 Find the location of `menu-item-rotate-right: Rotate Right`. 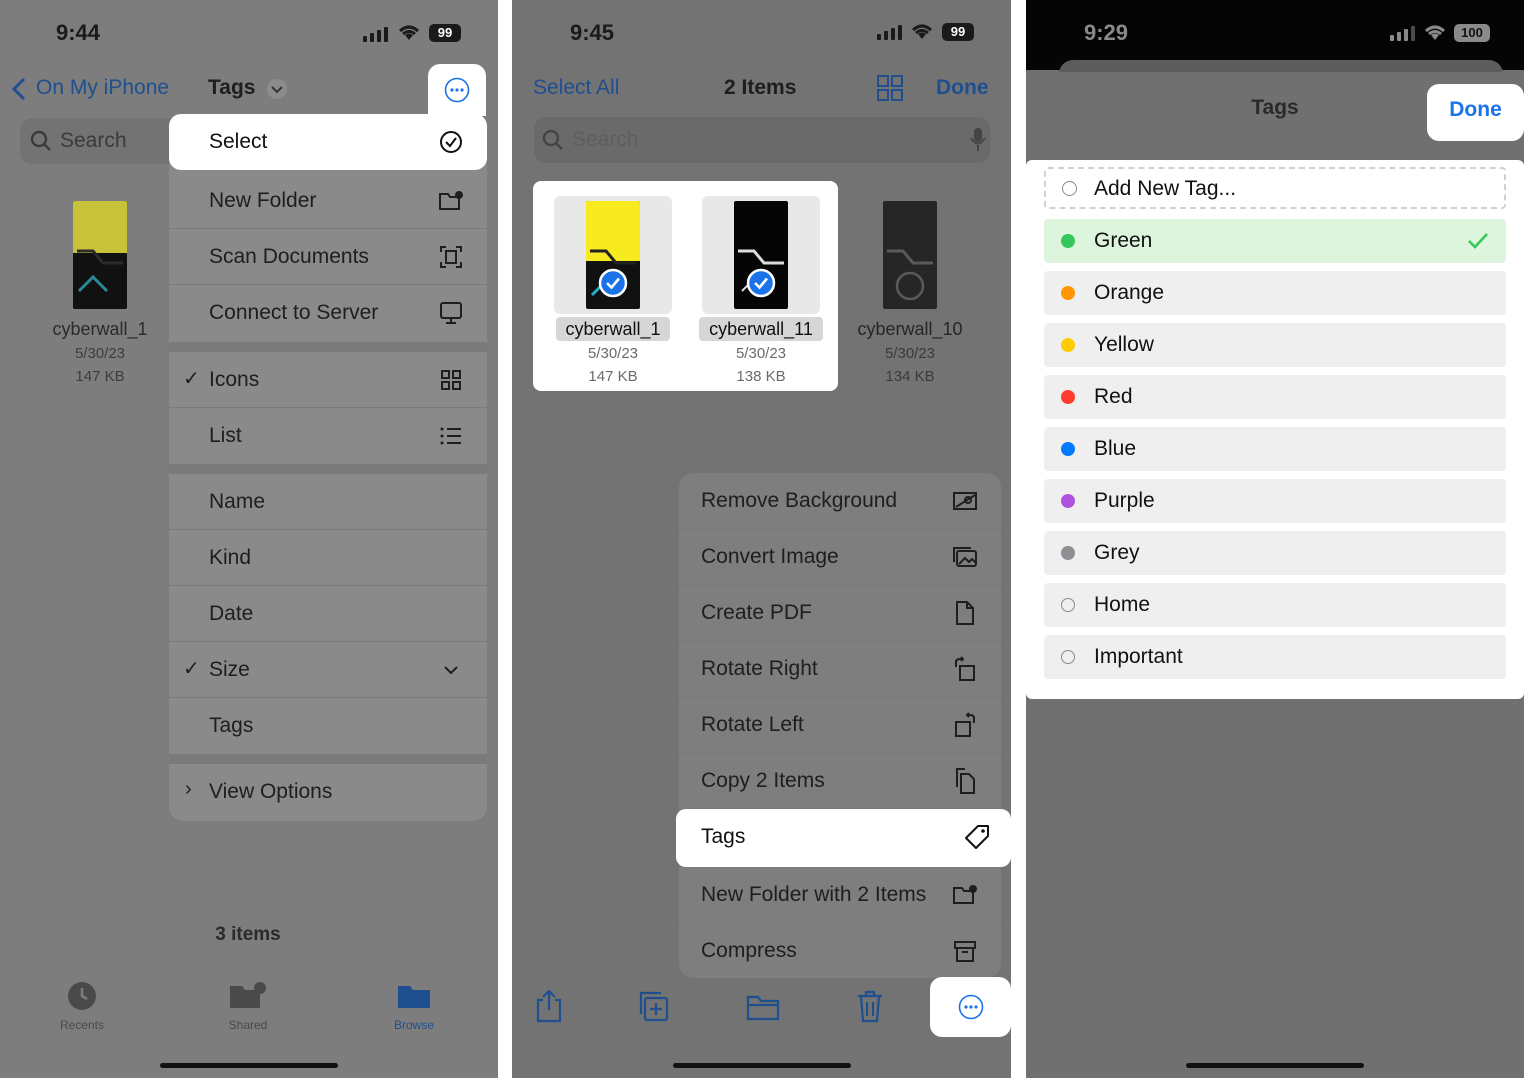

menu-item-rotate-right: Rotate Right is located at coordinates (840, 669).